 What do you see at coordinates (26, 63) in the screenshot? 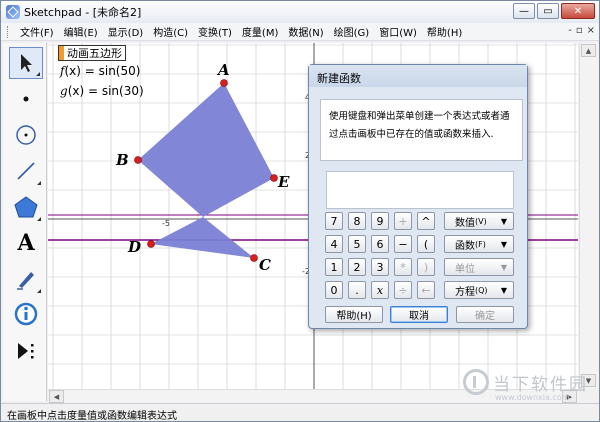
I see `arrow-select-tool` at bounding box center [26, 63].